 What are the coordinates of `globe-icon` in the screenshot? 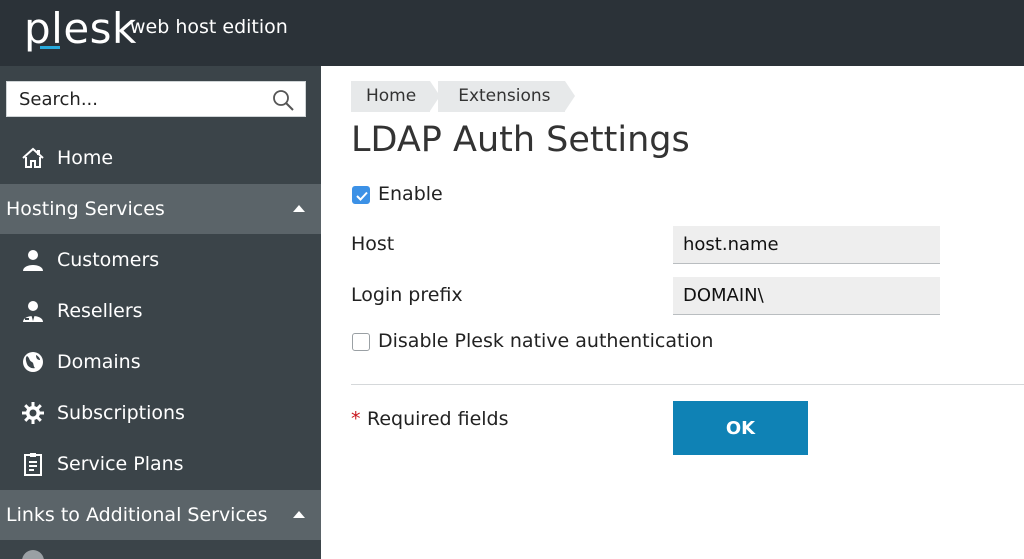 It's located at (33, 362).